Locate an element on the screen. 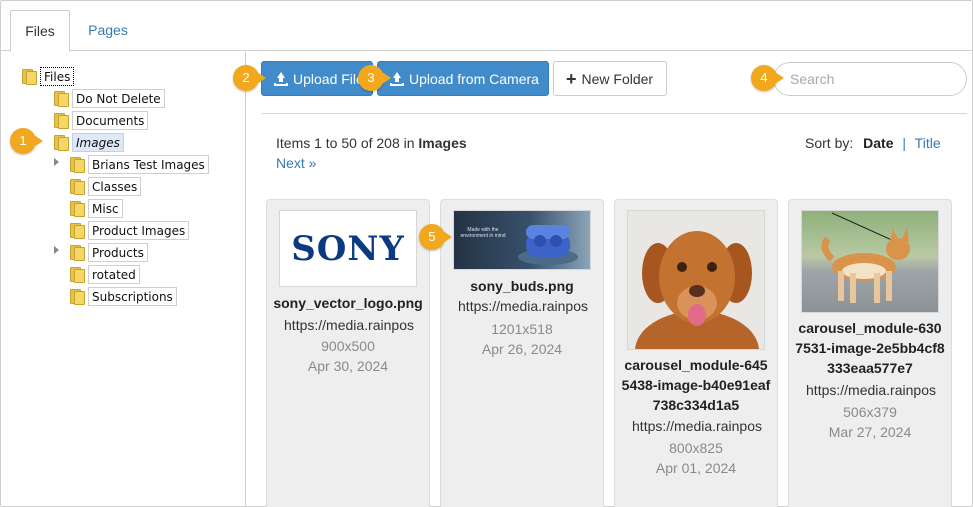 The width and height of the screenshot is (973, 507). tree-item-product-images: Product Images is located at coordinates (130, 230).